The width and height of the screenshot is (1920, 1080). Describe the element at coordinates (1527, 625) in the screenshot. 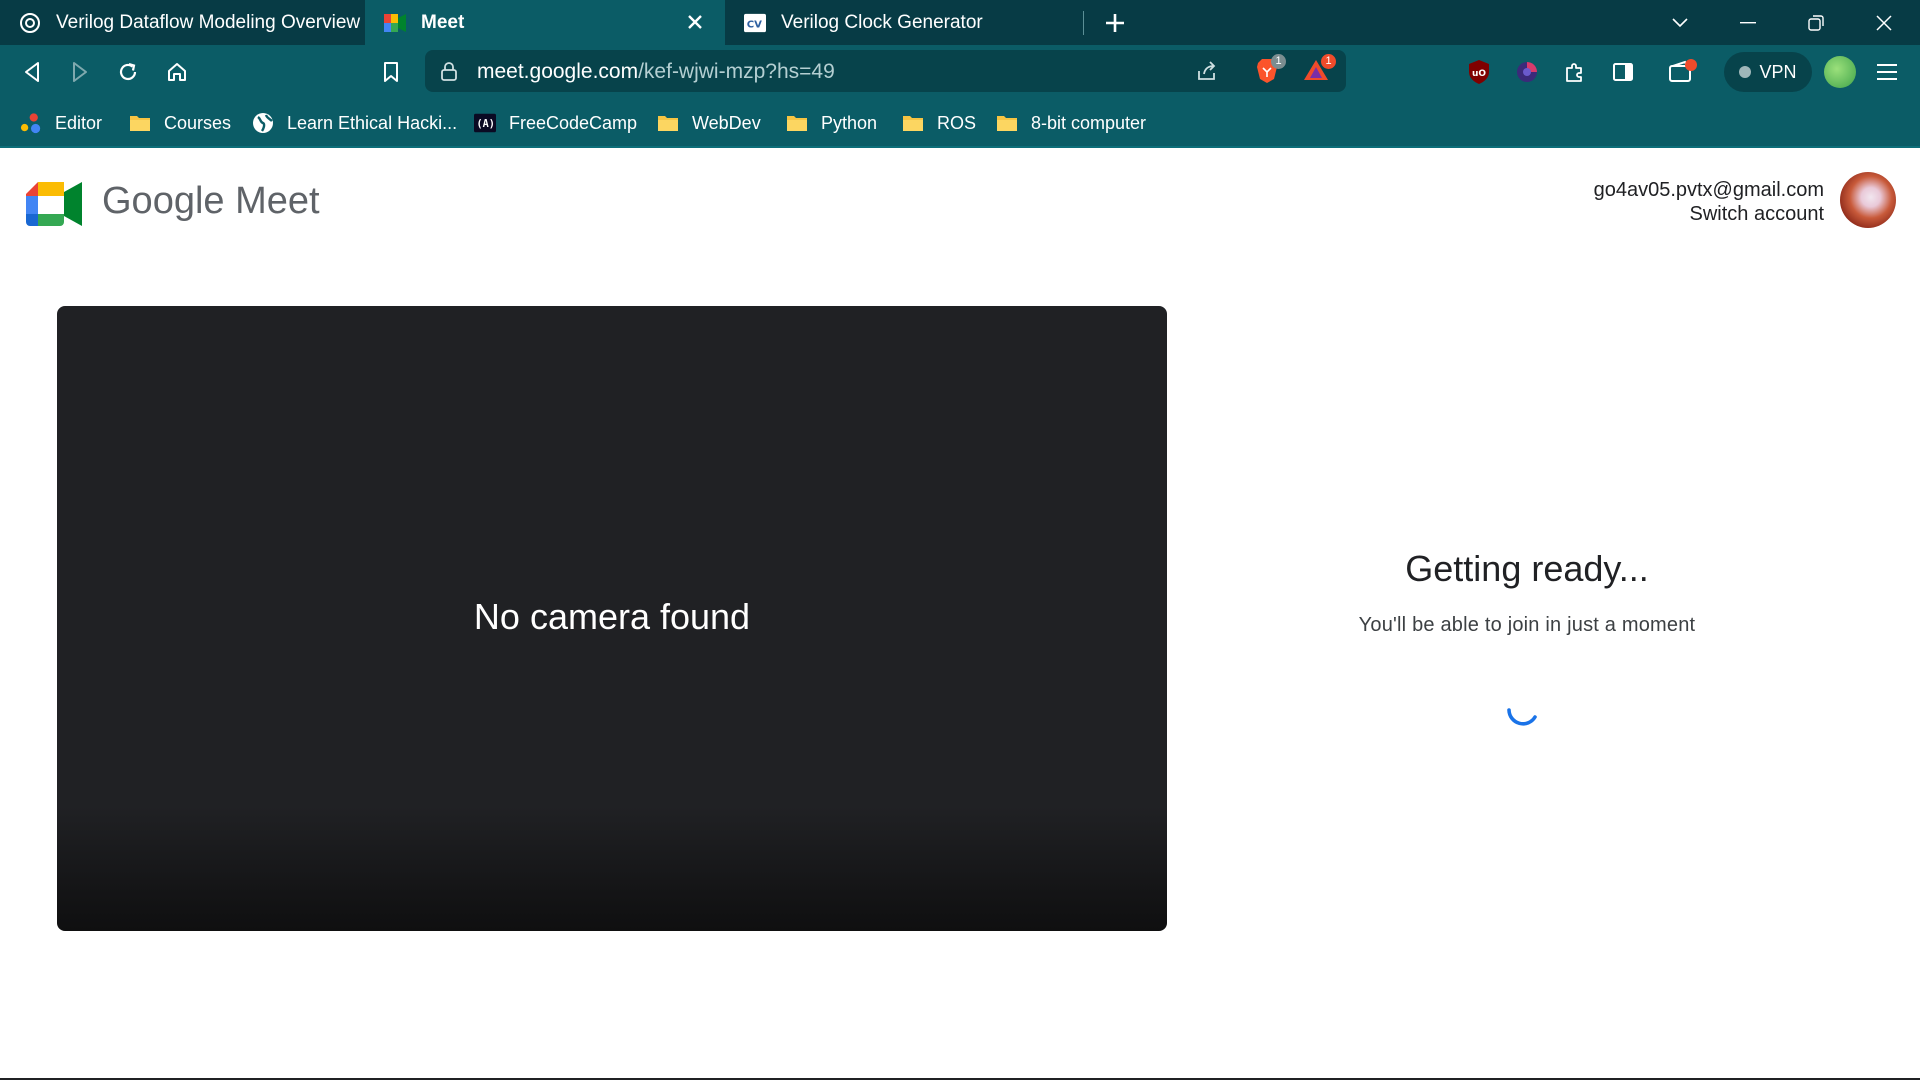

I see `status-subtitle: You'll be able to join in just a moment` at that location.